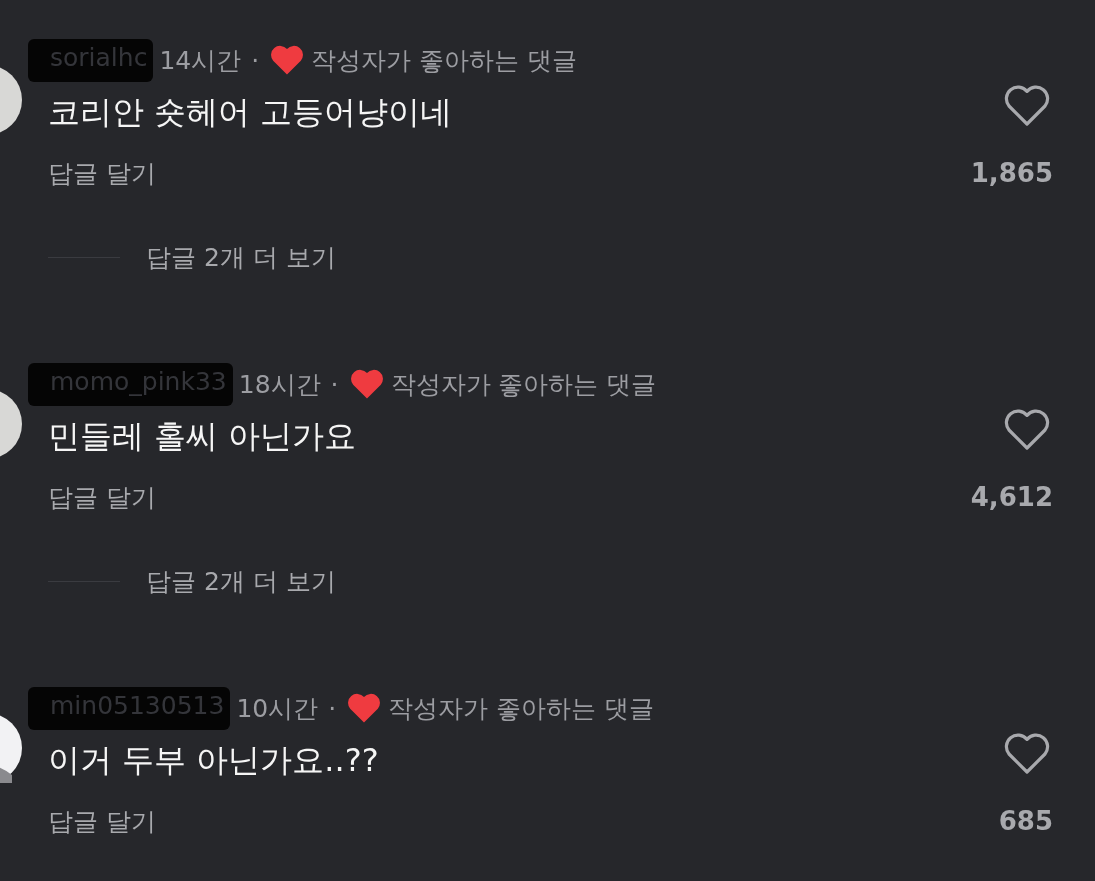 This screenshot has width=1095, height=881. Describe the element at coordinates (1011, 173) in the screenshot. I see `like-count: 1,865` at that location.